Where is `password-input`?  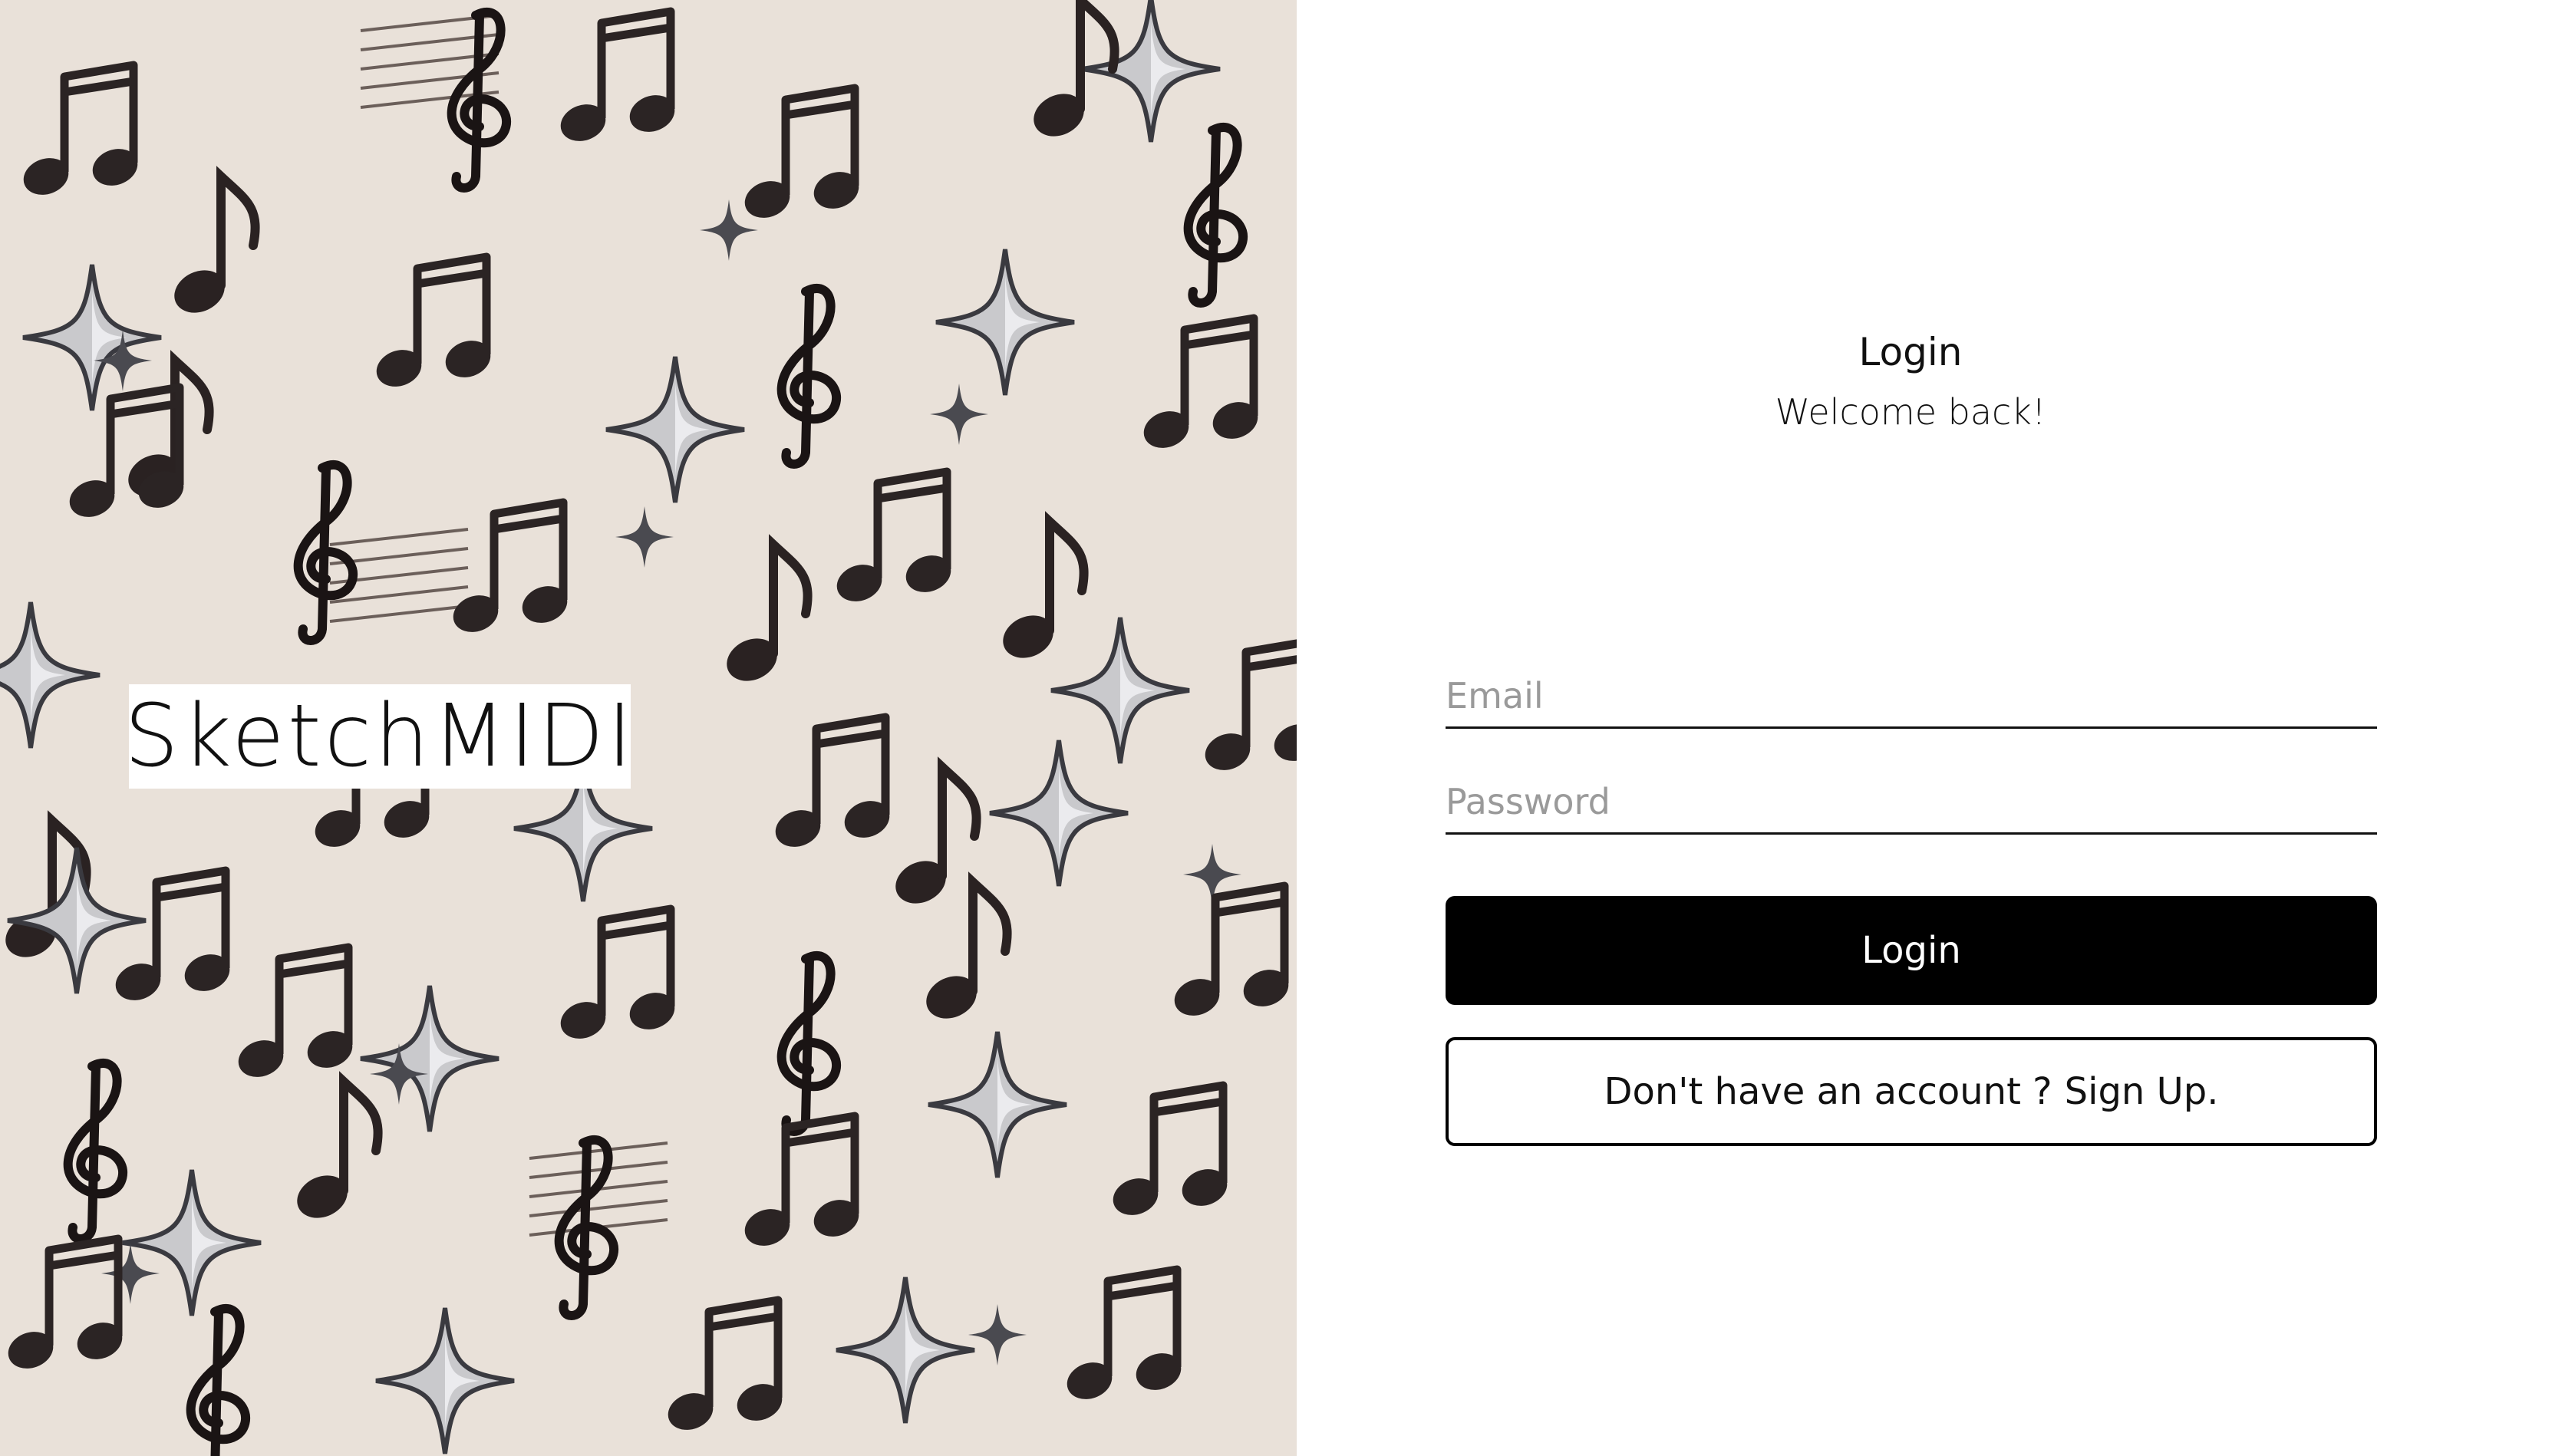
password-input is located at coordinates (1911, 802).